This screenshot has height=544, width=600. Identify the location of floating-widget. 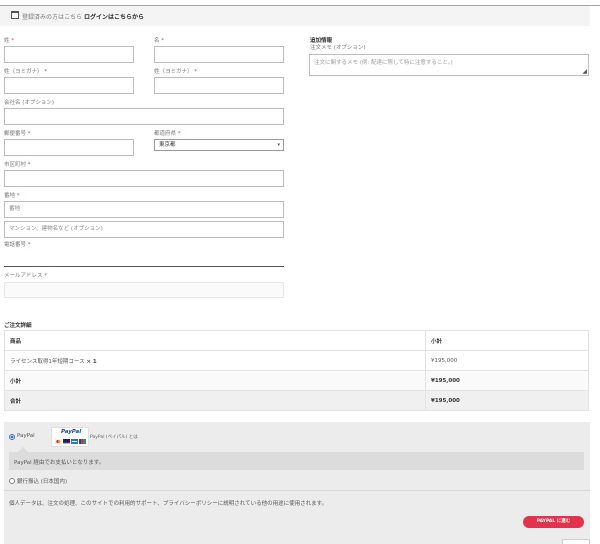
(576, 541).